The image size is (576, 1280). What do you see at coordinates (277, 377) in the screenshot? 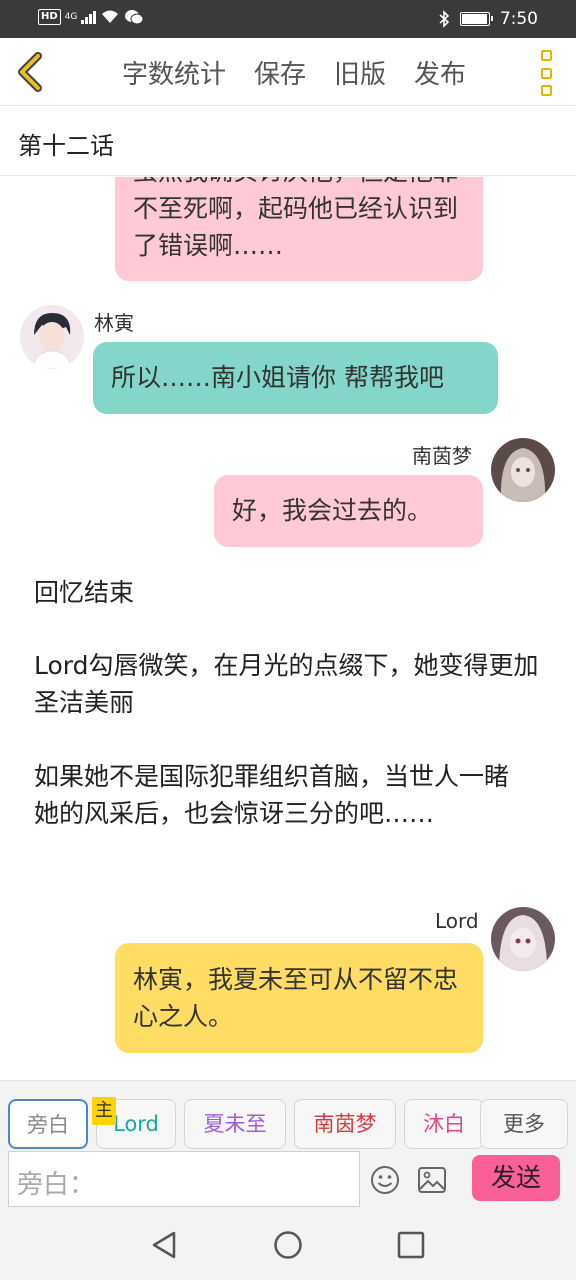
I see `message-text: 所以……南小姐请你 帮帮我吧` at bounding box center [277, 377].